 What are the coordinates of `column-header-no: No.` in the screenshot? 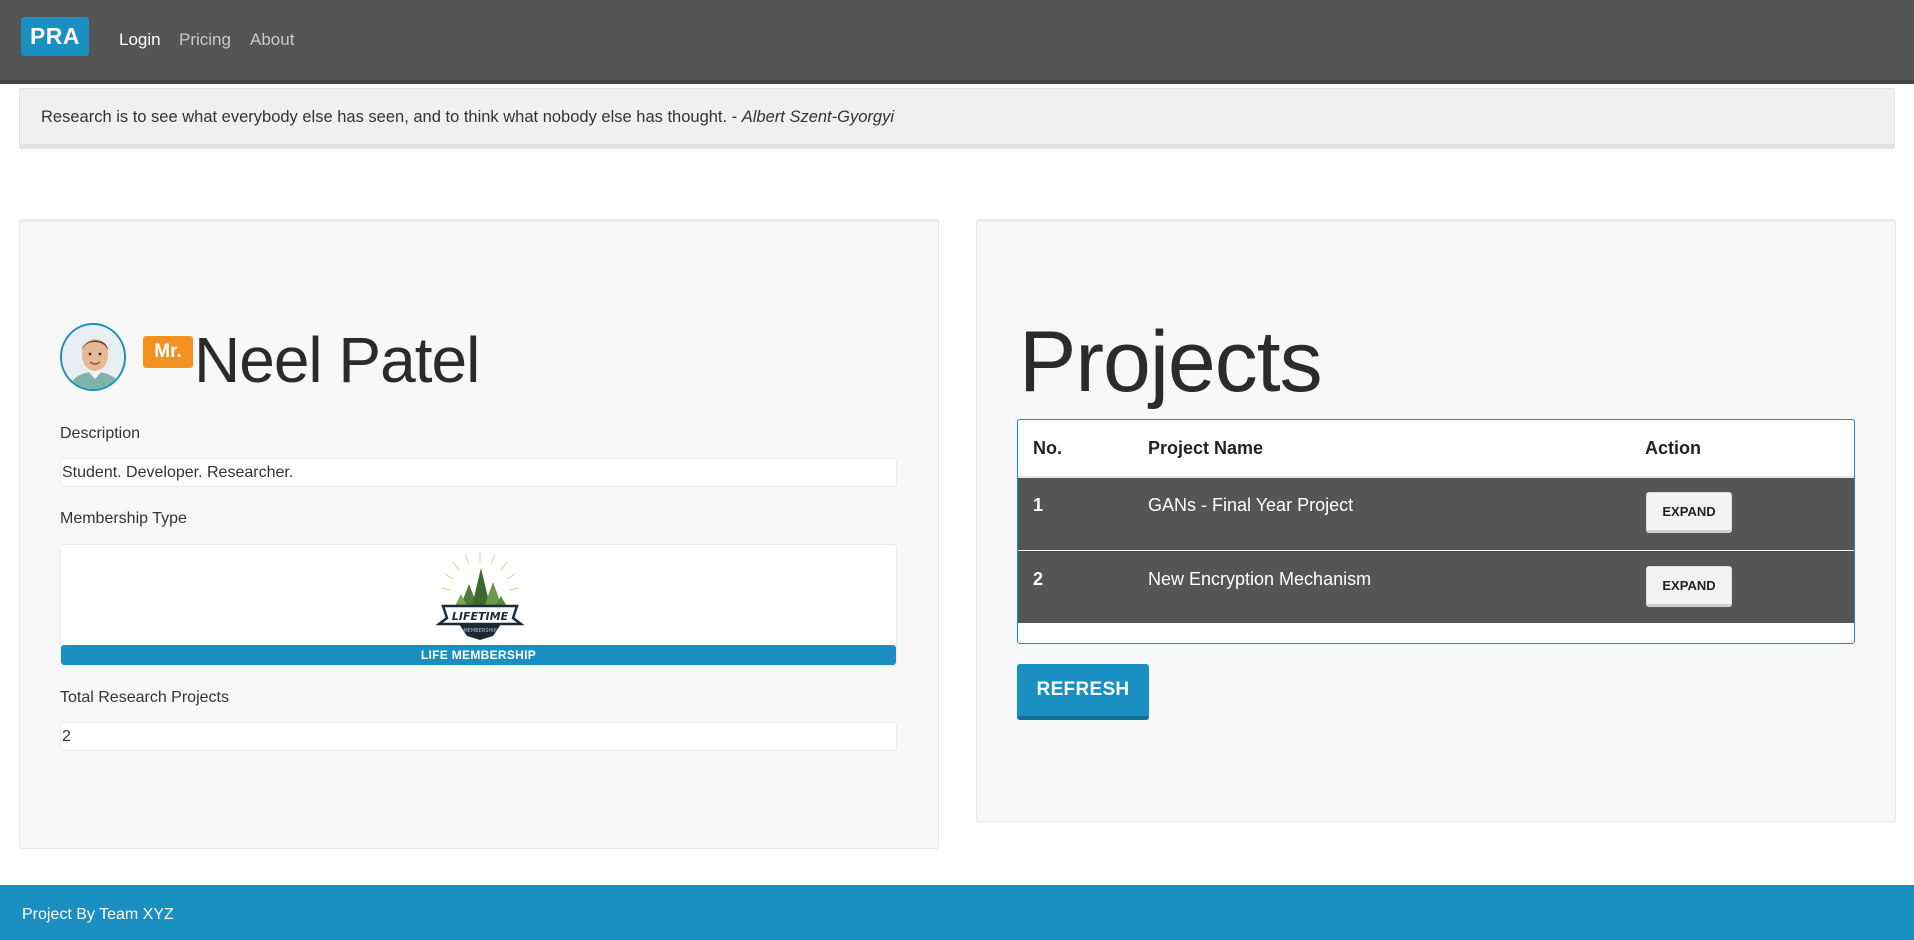 It's located at (1047, 448).